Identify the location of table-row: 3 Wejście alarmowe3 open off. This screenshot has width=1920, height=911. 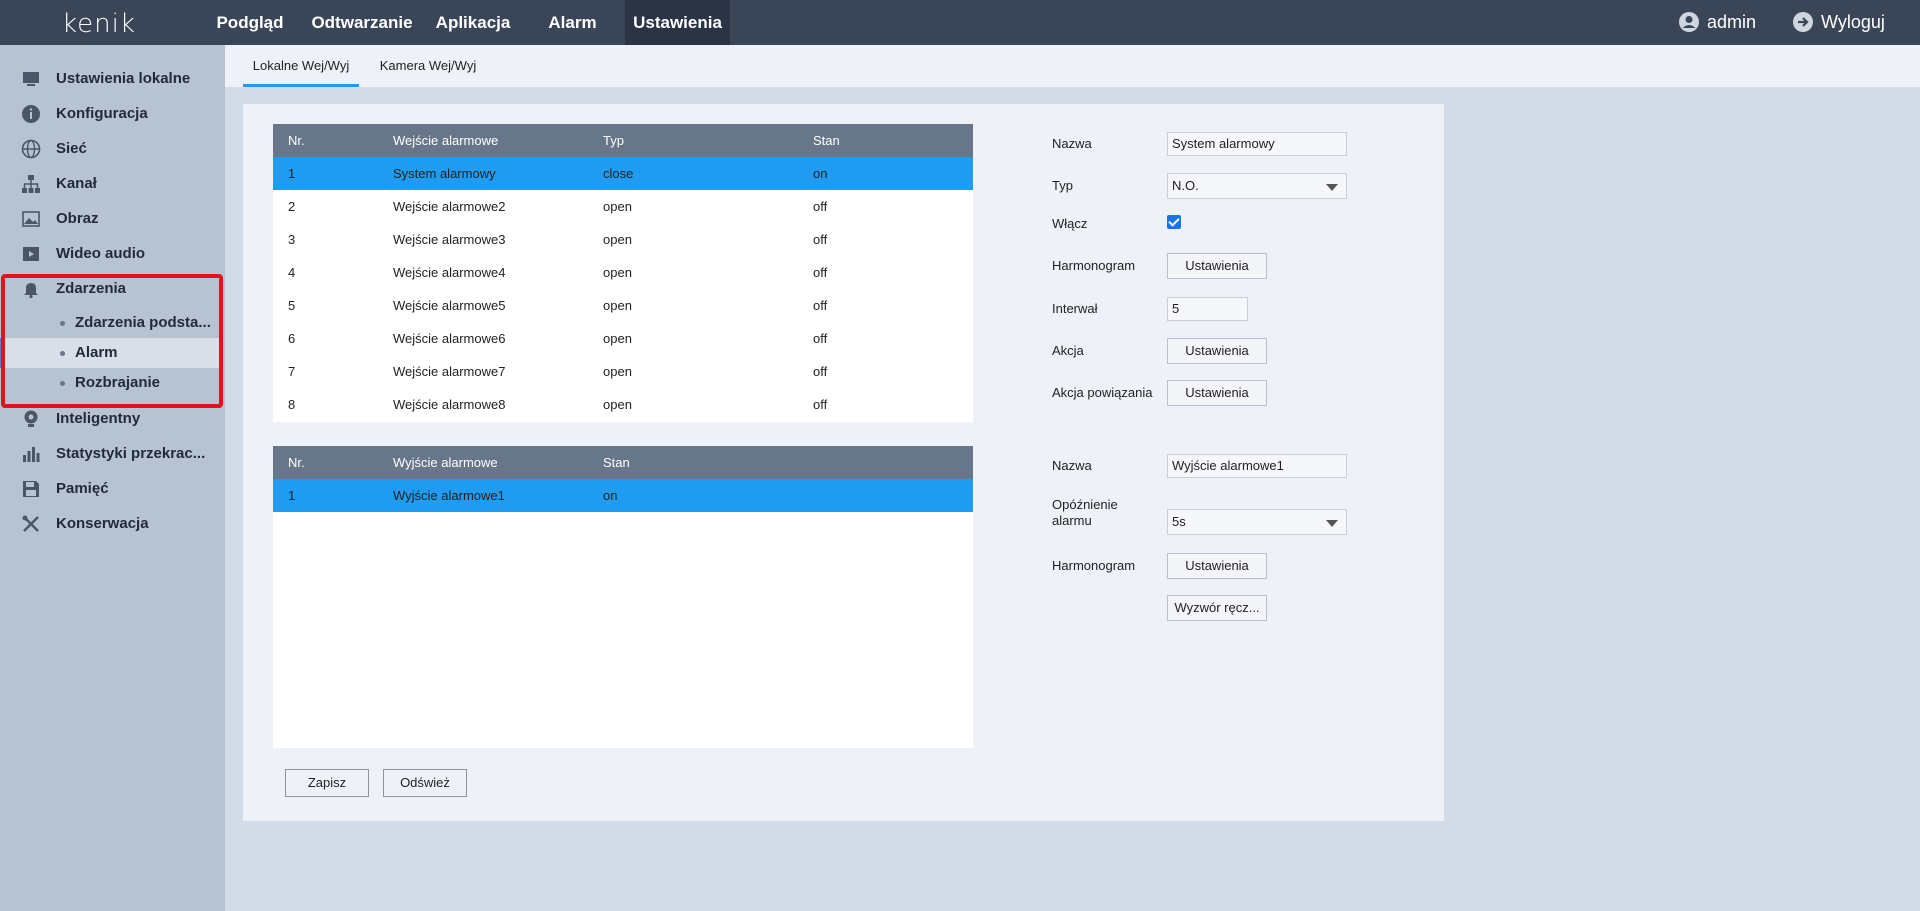
(623, 239).